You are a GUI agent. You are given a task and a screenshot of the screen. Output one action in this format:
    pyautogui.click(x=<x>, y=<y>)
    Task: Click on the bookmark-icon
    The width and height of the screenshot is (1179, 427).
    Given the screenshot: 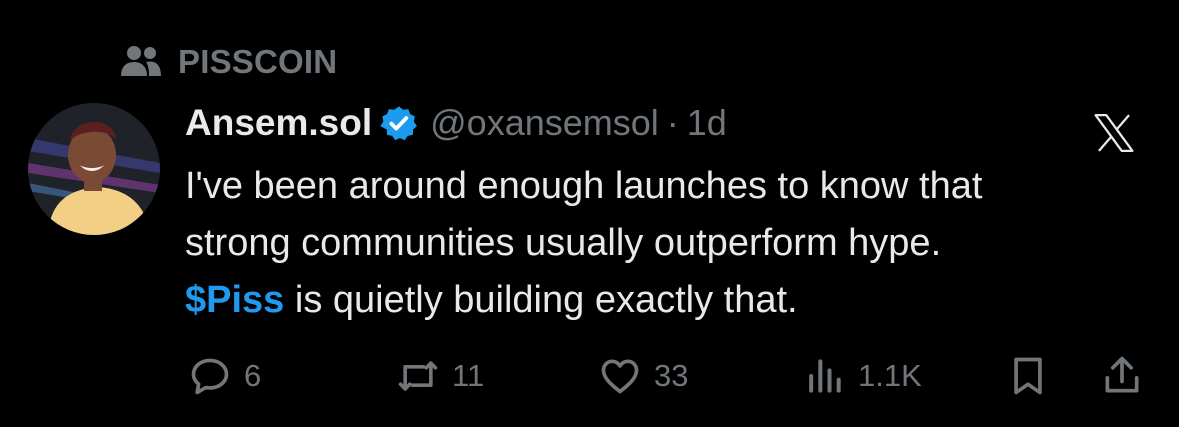 What is the action you would take?
    pyautogui.click(x=1028, y=376)
    